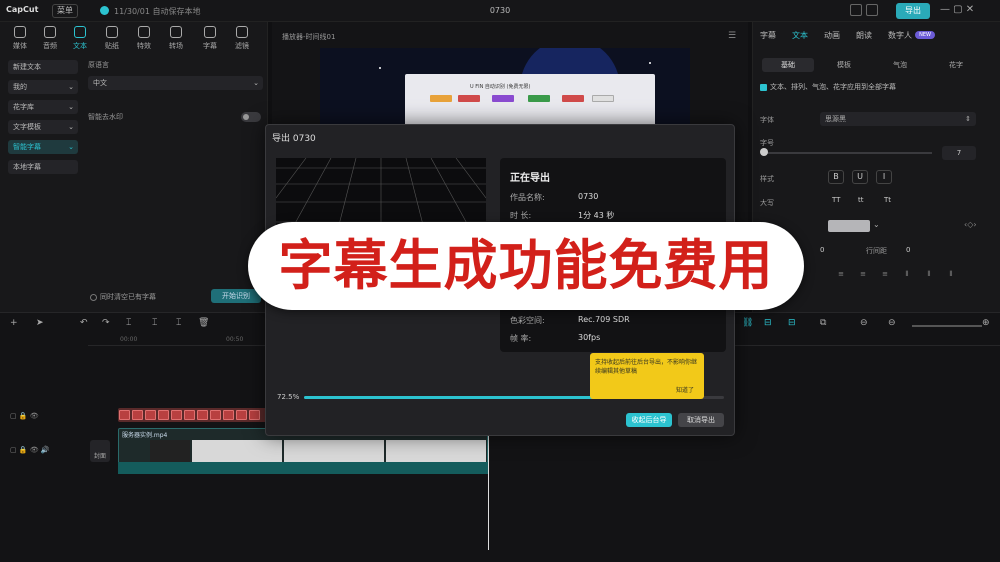 This screenshot has height=562, width=1000. Describe the element at coordinates (986, 323) in the screenshot. I see `zoom-in-icon: ⊕` at that location.